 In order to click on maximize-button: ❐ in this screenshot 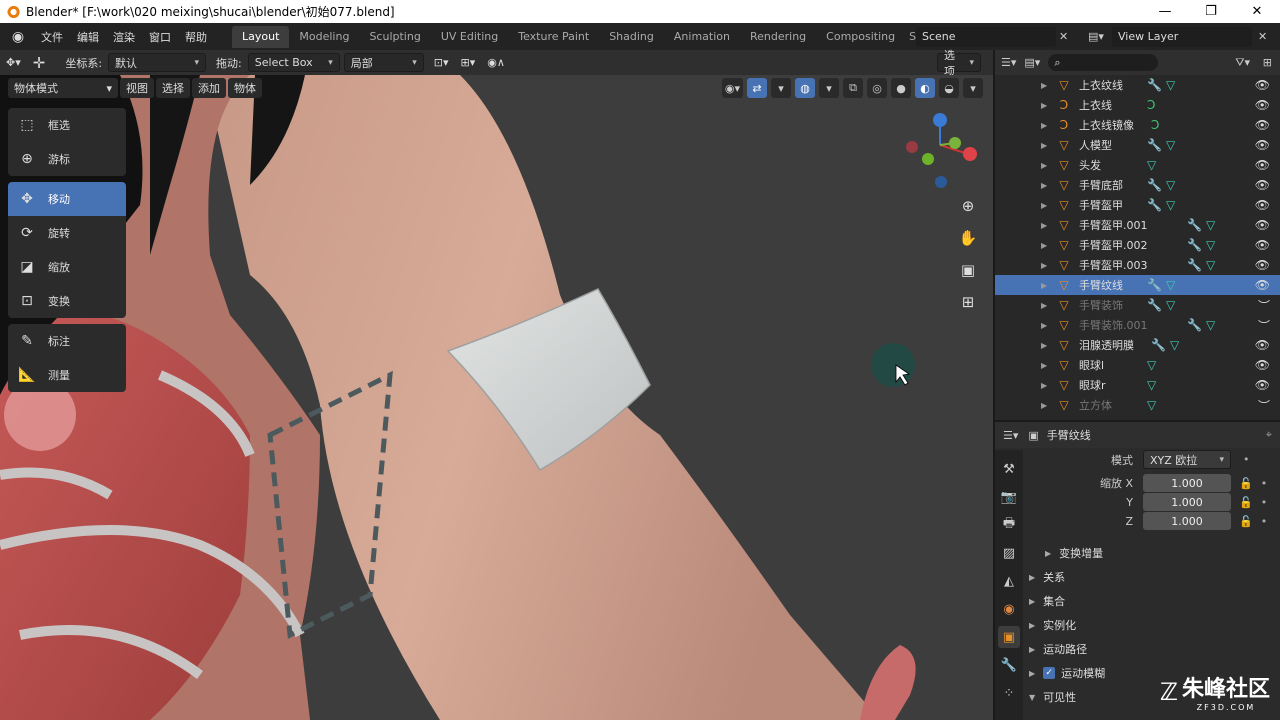, I will do `click(1211, 11)`.